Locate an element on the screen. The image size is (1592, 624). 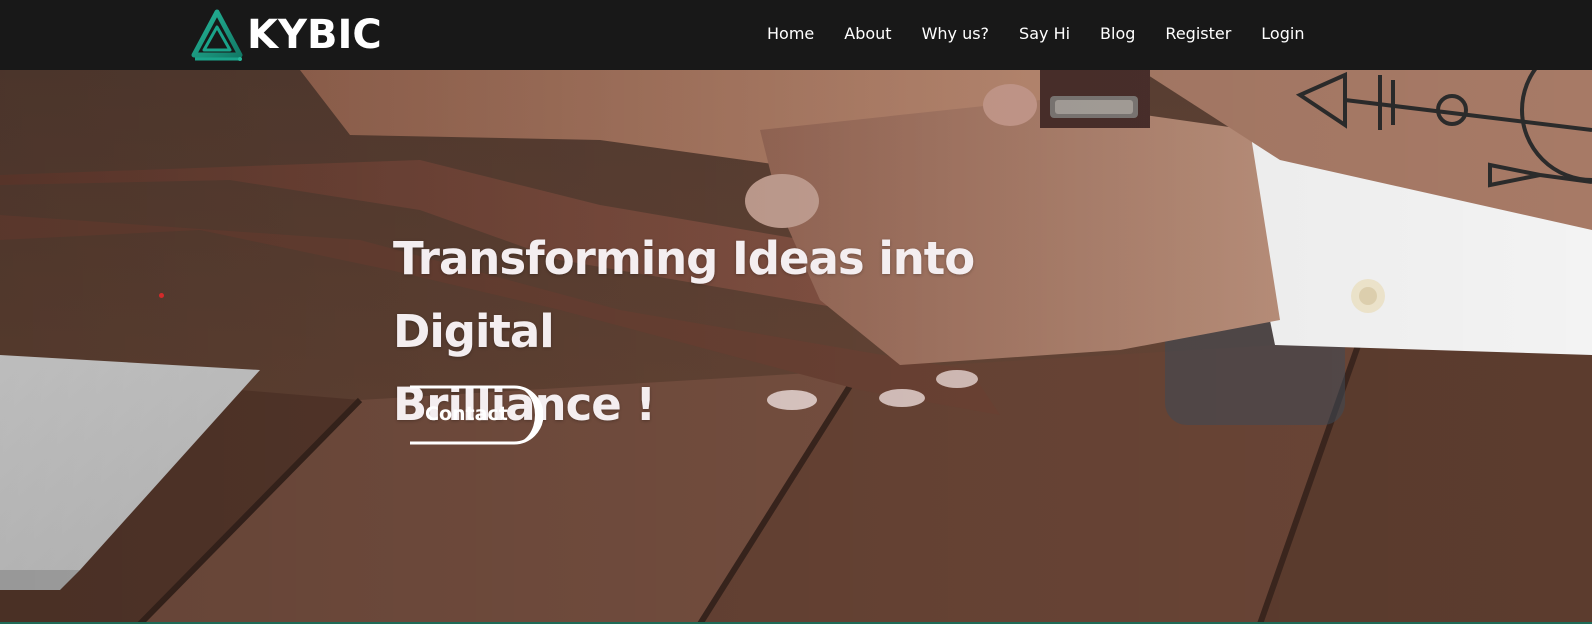
brand-logo-link: KYBIC is located at coordinates (286, 35).